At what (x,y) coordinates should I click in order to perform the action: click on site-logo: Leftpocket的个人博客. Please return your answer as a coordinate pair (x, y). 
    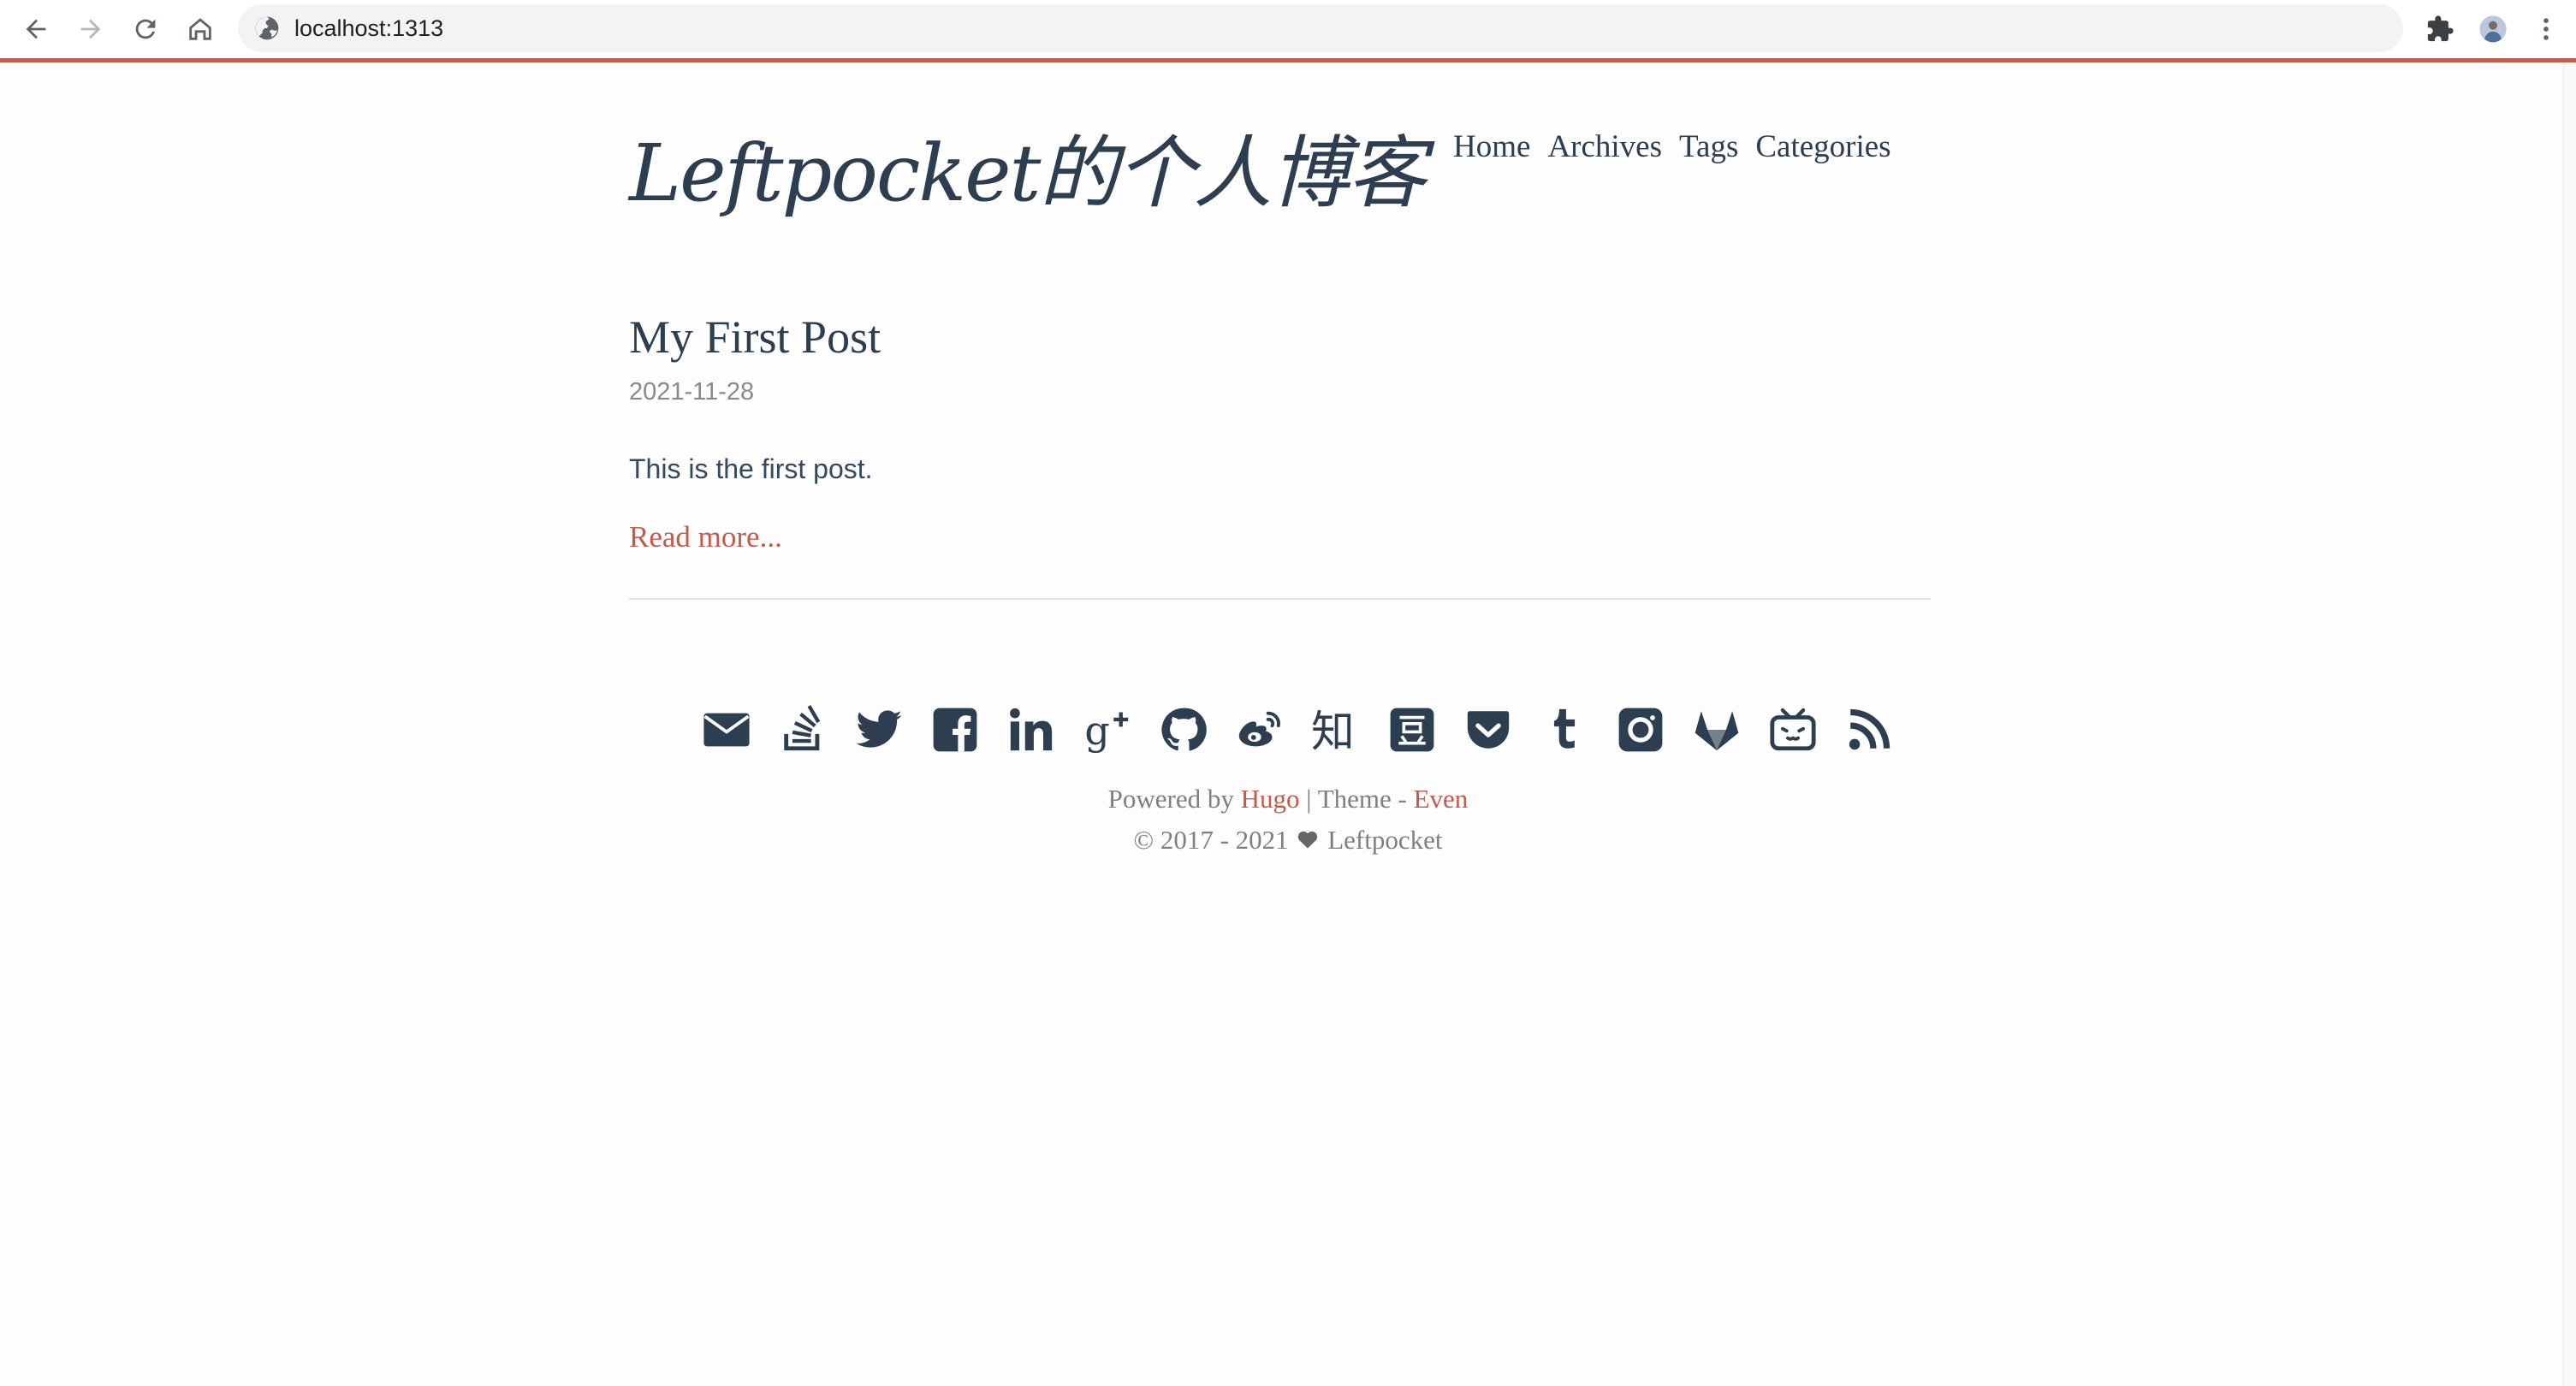
    Looking at the image, I should click on (1028, 166).